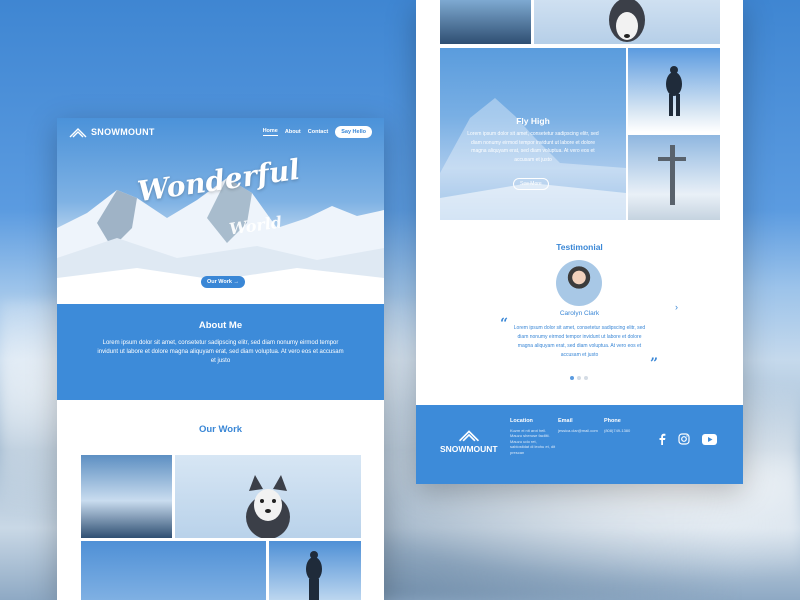  Describe the element at coordinates (126, 496) in the screenshot. I see `gallery-lake-photo` at that location.